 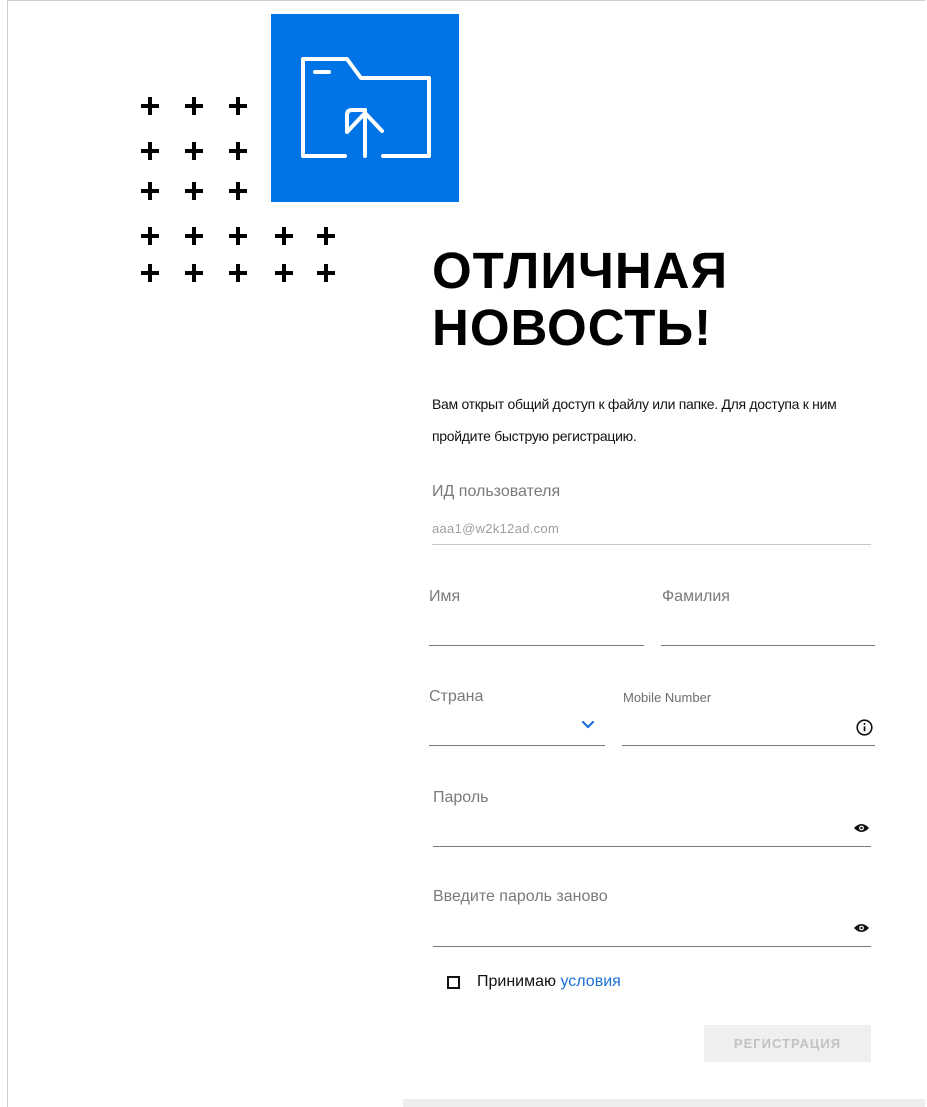 I want to click on first-name-field, so click(x=536, y=645).